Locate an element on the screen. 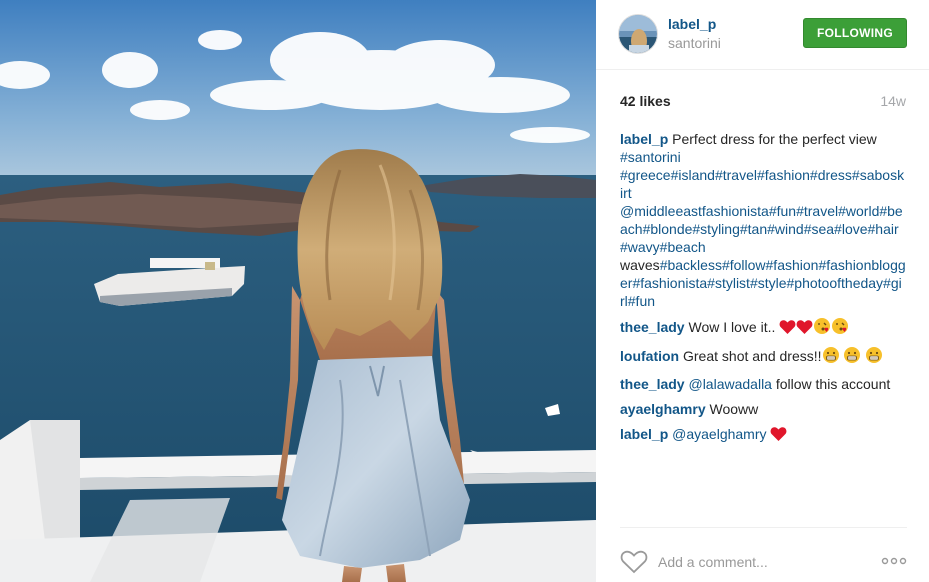 Image resolution: width=929 pixels, height=582 pixels. comment-item: label_p @ayaelghamry is located at coordinates (763, 435).